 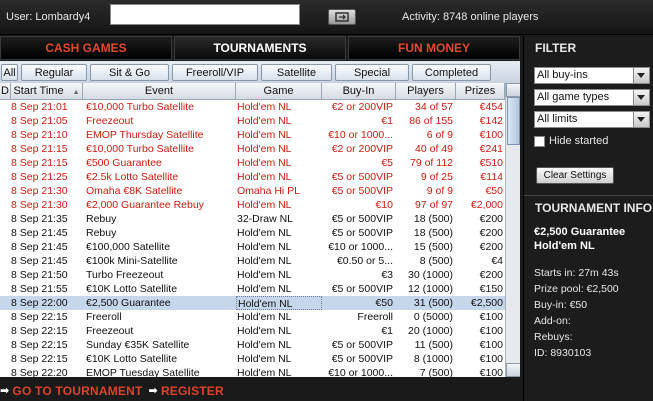 I want to click on go-to-tournament-label: GO TO TOURNAMENT, so click(x=77, y=390).